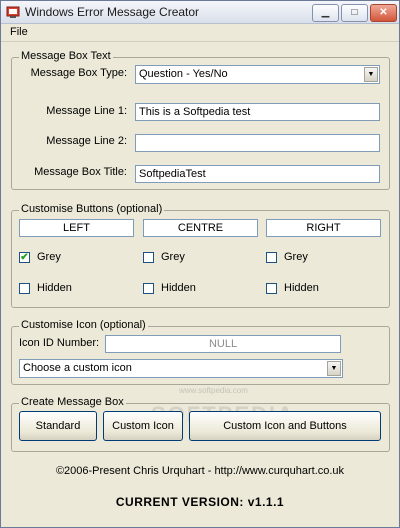  What do you see at coordinates (92, 209) in the screenshot?
I see `customise-buttons-legend: Customise Buttons (optional)` at bounding box center [92, 209].